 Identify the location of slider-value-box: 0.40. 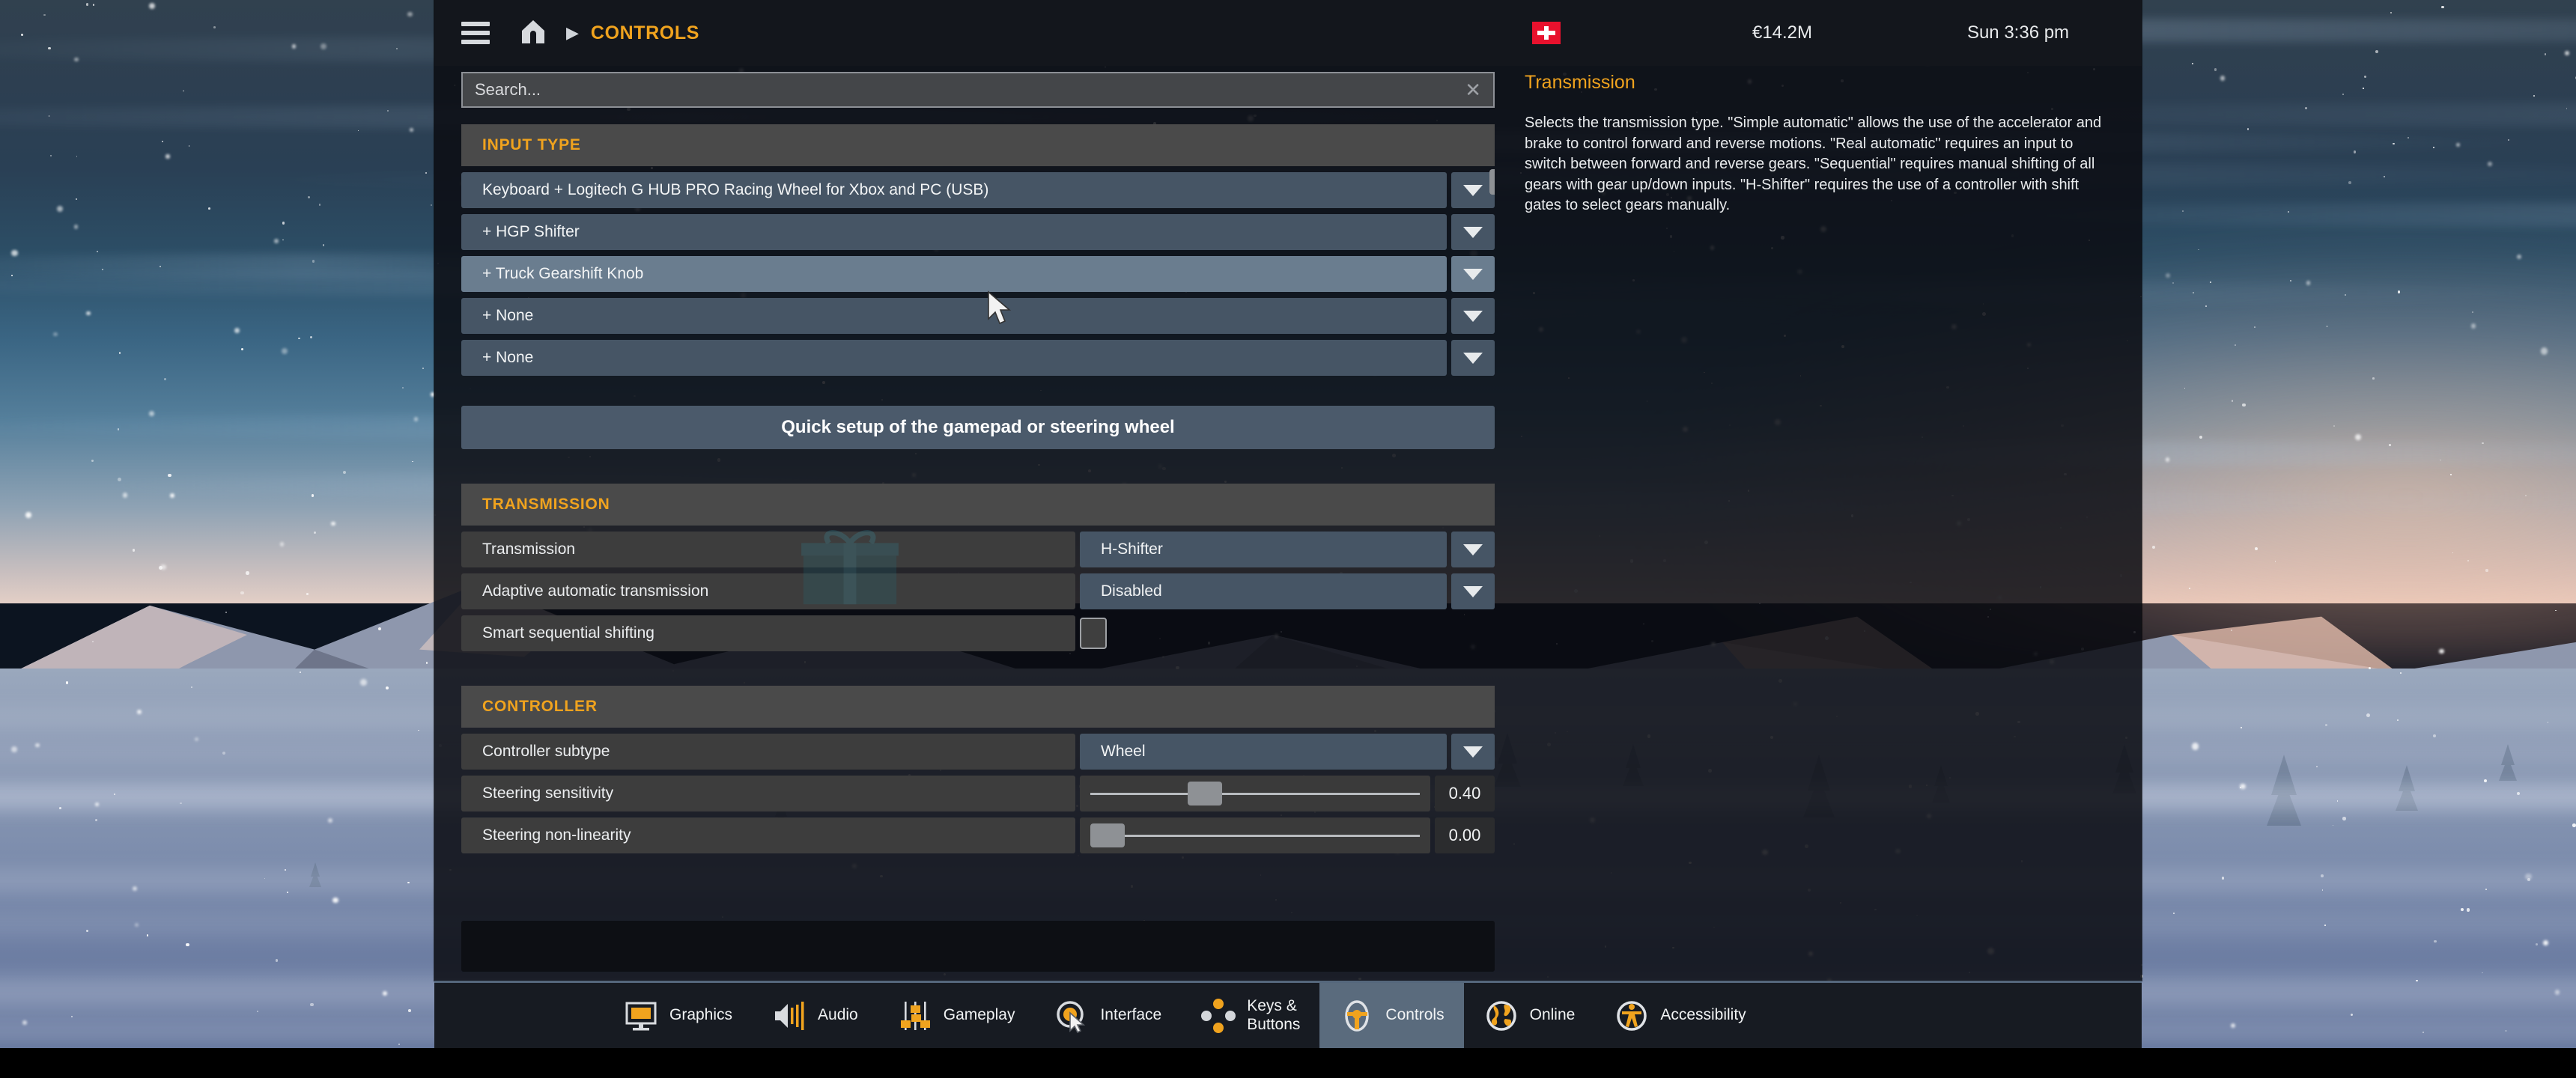
(1465, 793).